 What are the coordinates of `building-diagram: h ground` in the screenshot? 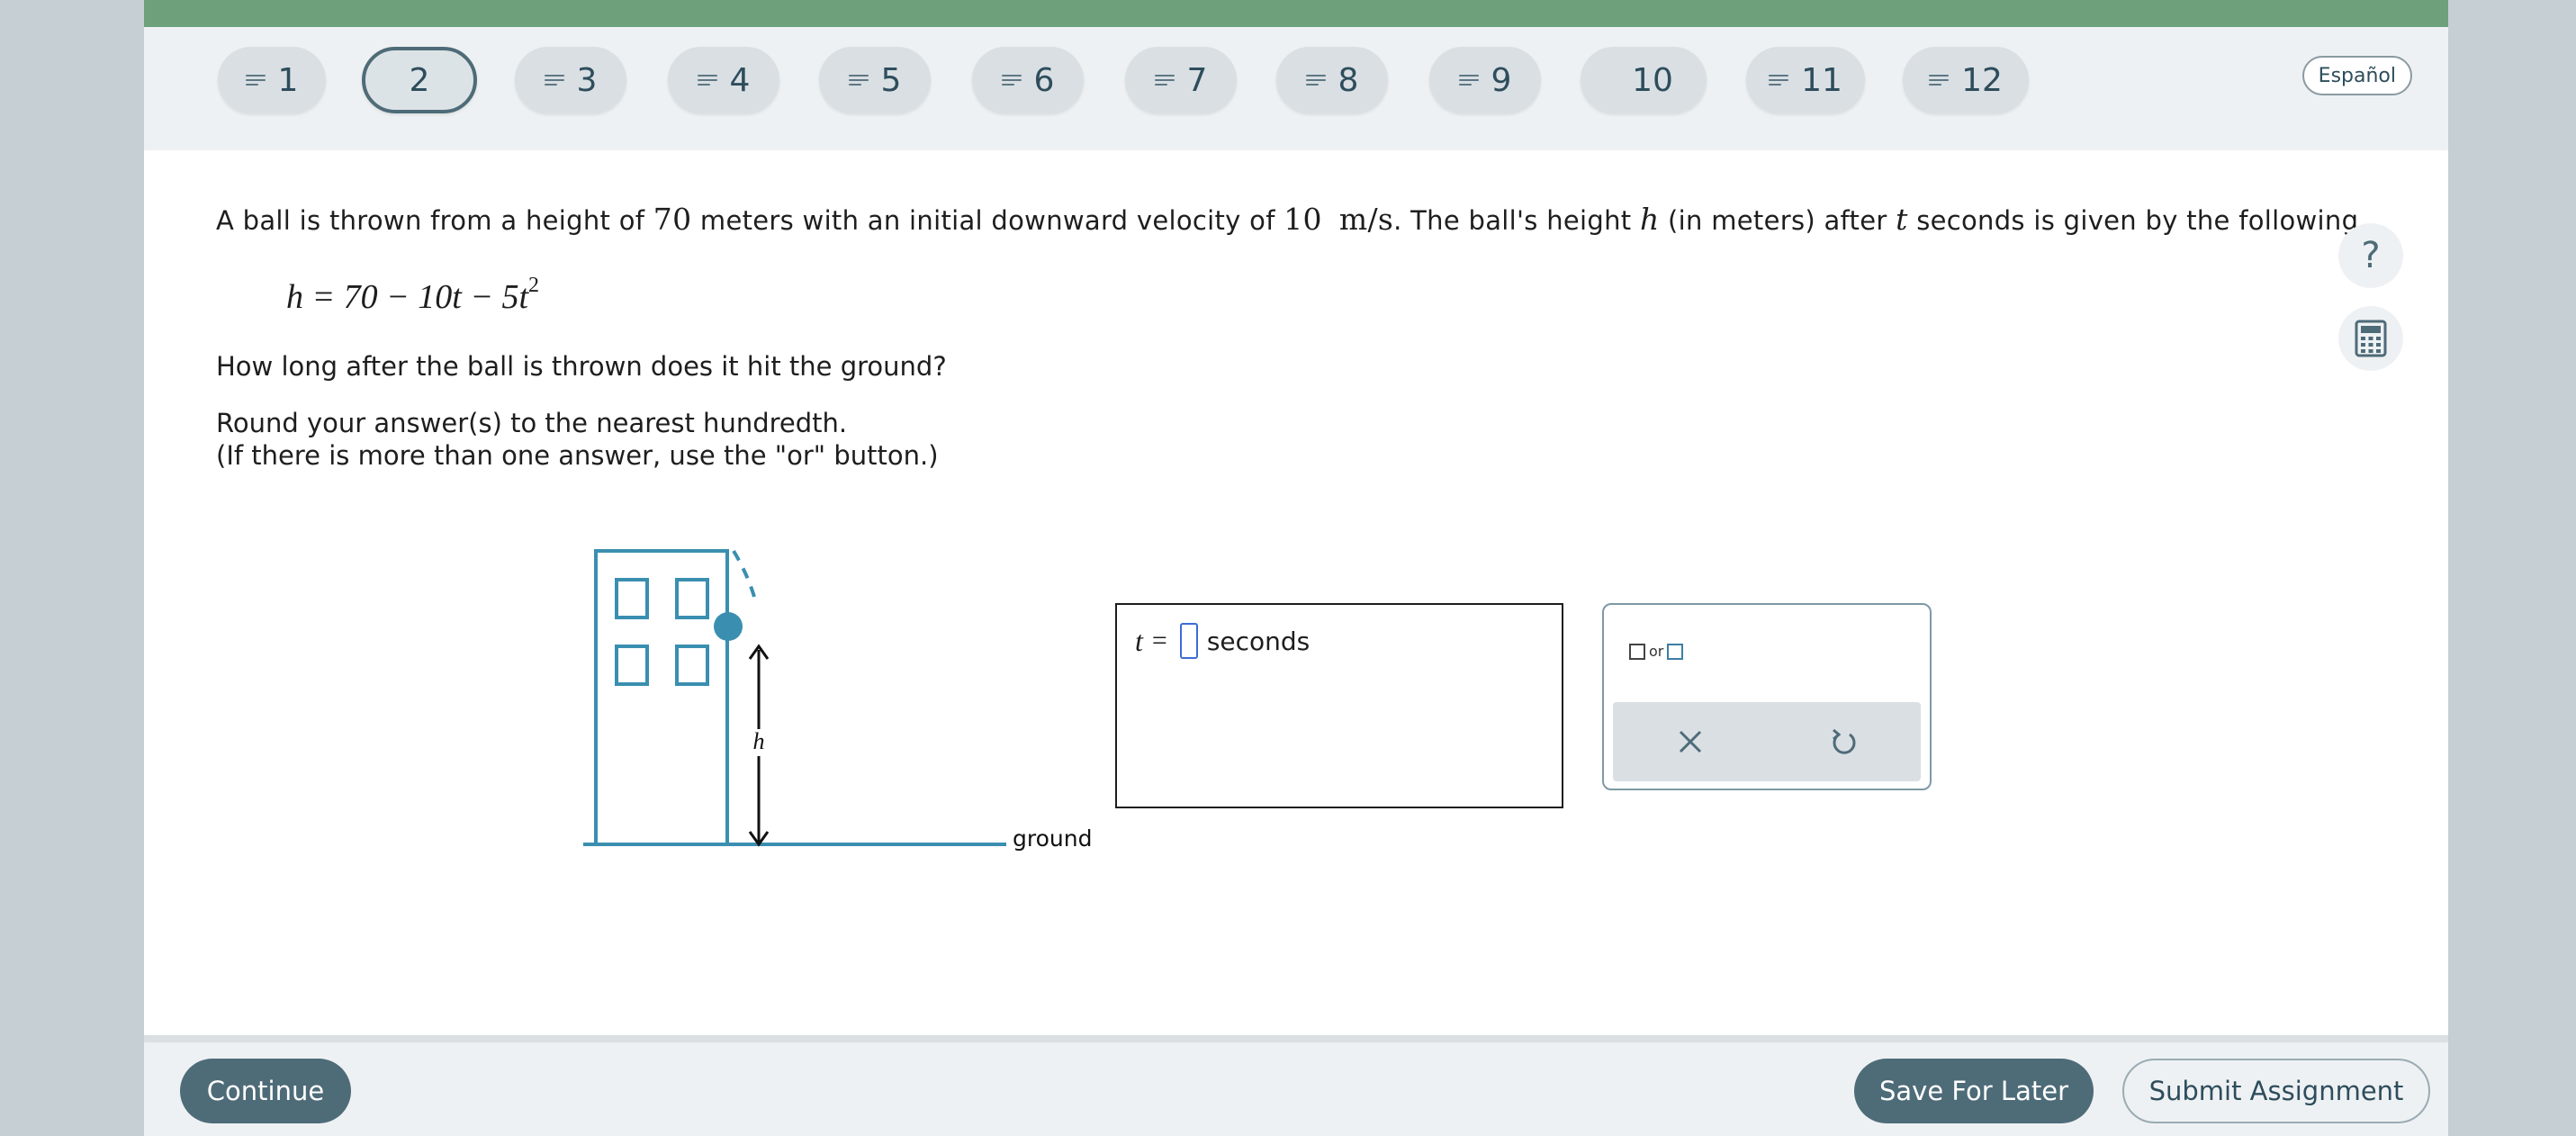 It's located at (846, 704).